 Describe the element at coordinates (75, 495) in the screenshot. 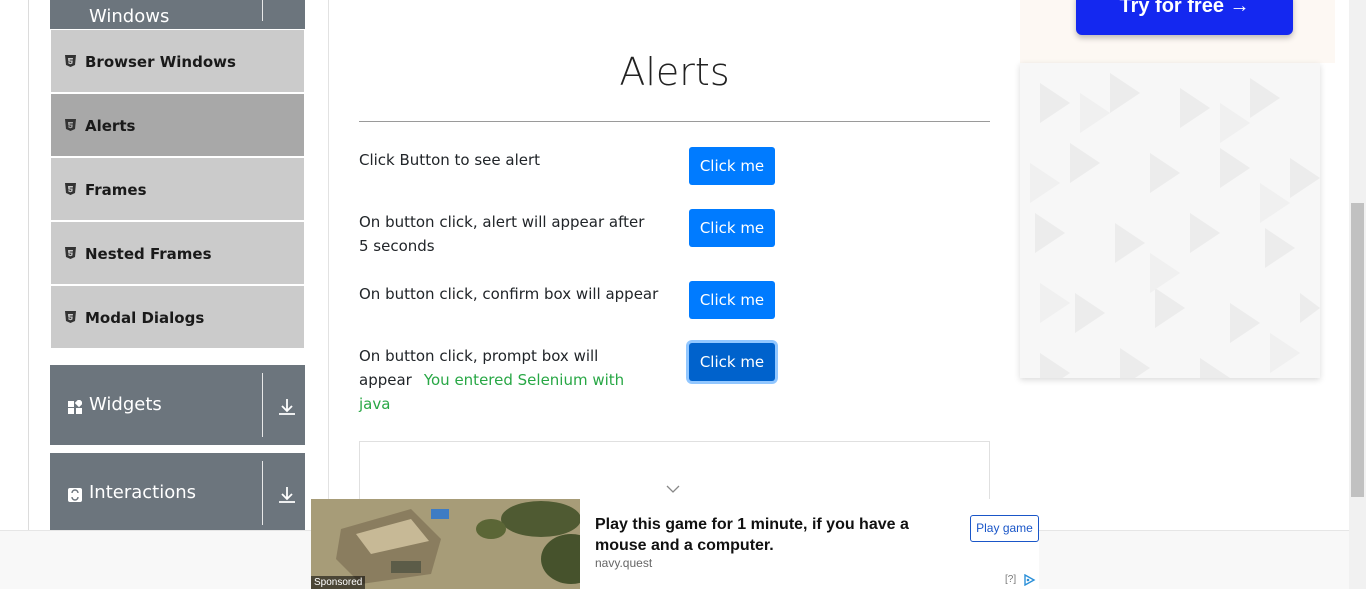

I see `interactions-icon` at that location.